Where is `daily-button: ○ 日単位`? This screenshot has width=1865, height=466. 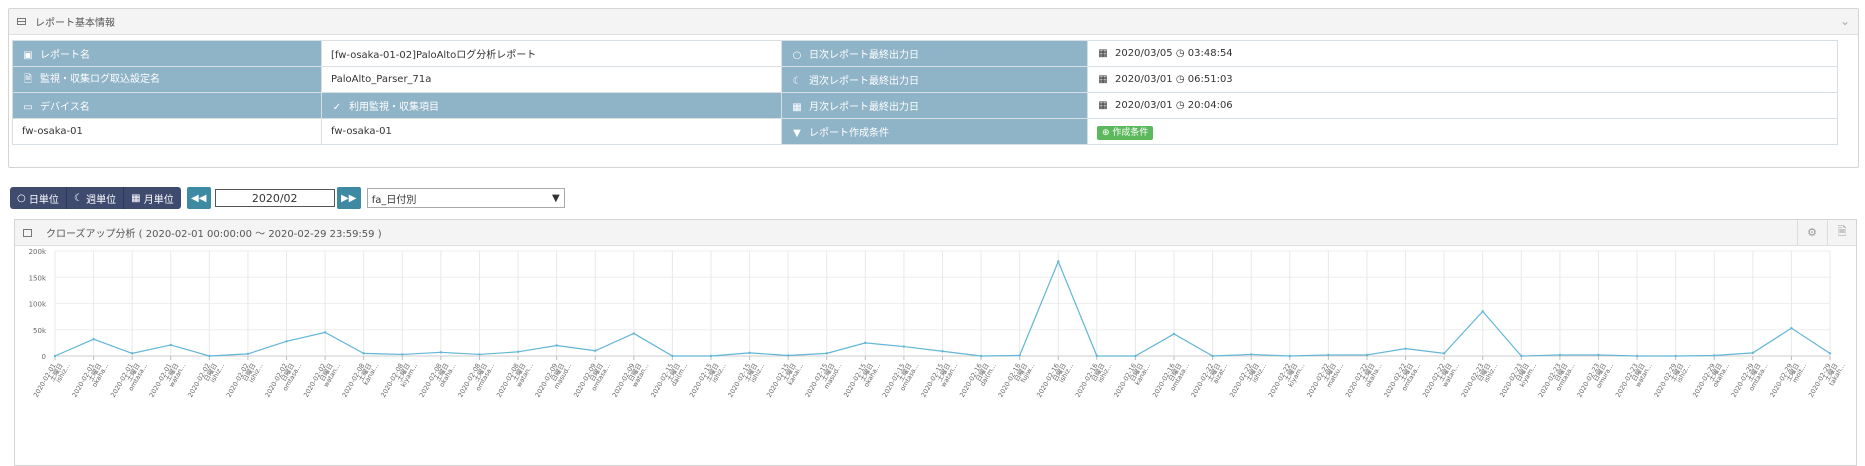
daily-button: ○ 日単位 is located at coordinates (38, 198).